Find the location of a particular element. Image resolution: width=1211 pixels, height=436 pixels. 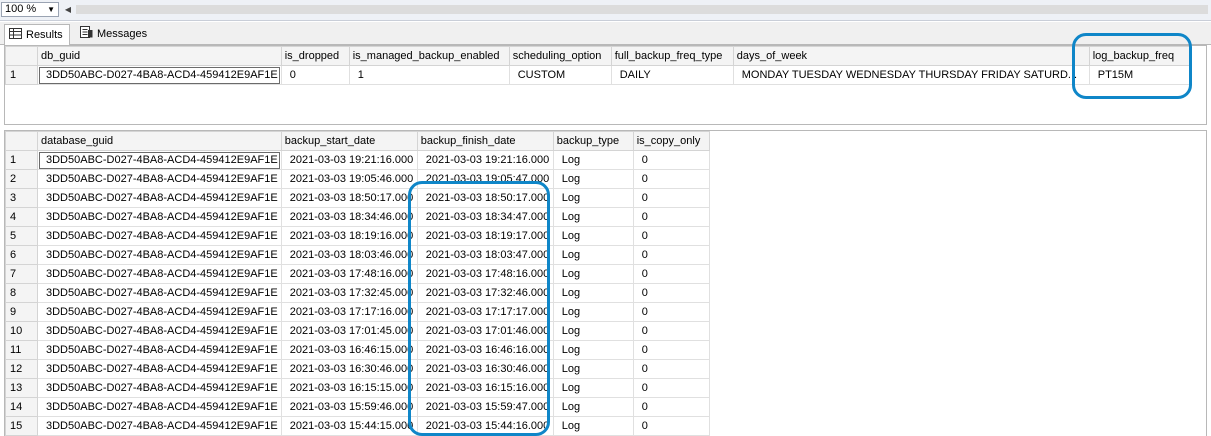

table-cell: DAILY is located at coordinates (672, 75).